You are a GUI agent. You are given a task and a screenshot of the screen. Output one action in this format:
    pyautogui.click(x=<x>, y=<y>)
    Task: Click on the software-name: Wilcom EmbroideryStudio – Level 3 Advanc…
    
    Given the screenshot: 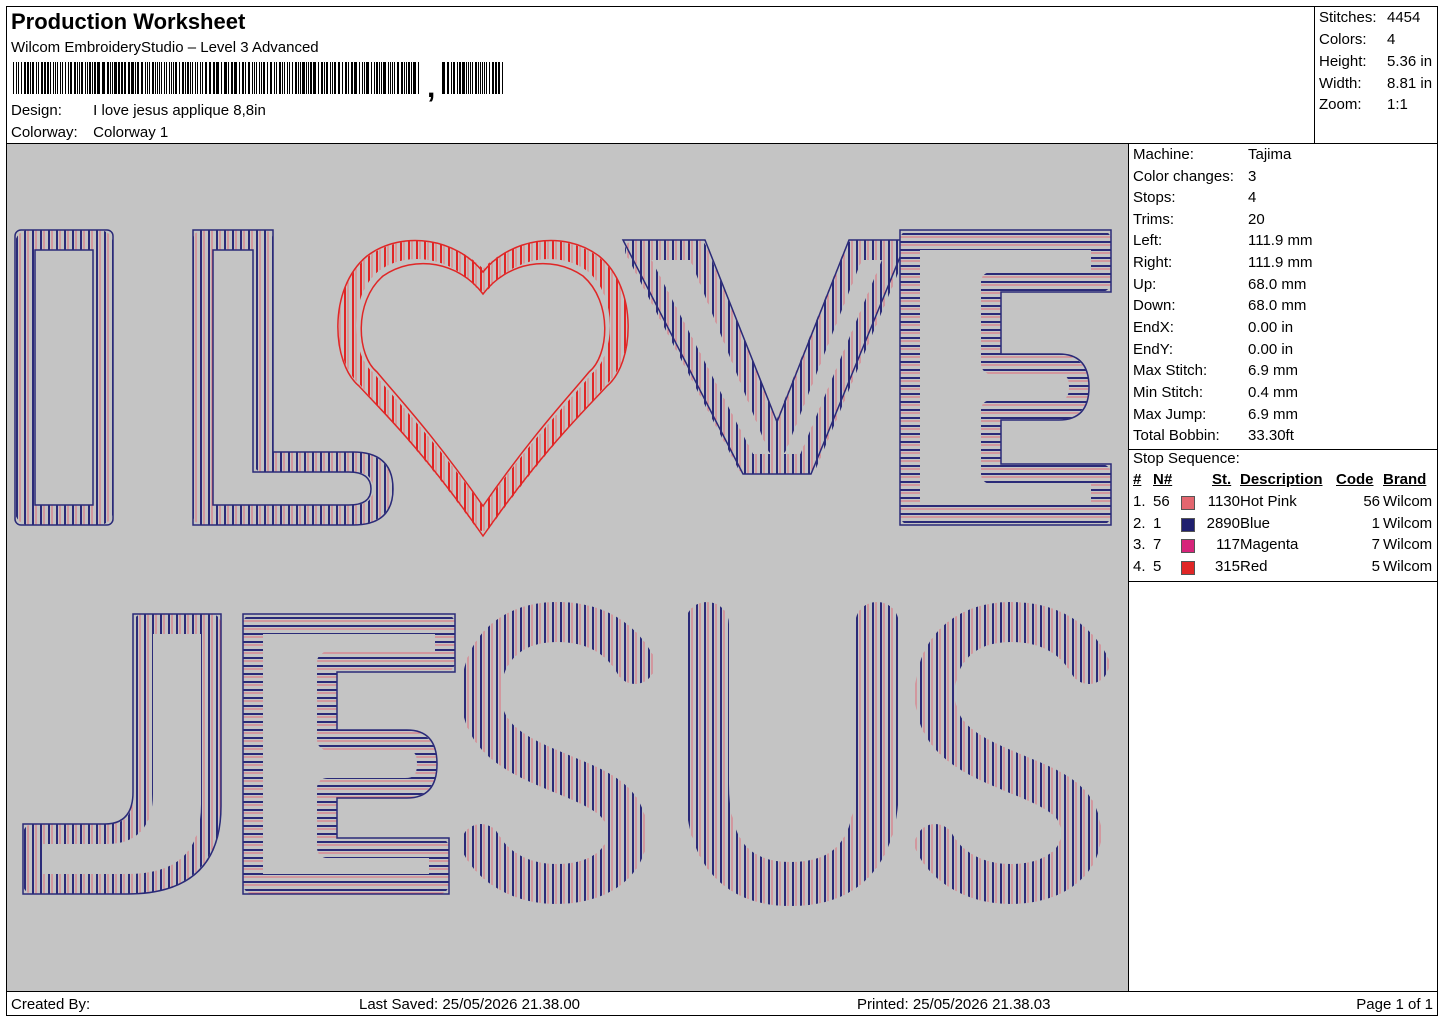 What is the action you would take?
    pyautogui.click(x=165, y=47)
    